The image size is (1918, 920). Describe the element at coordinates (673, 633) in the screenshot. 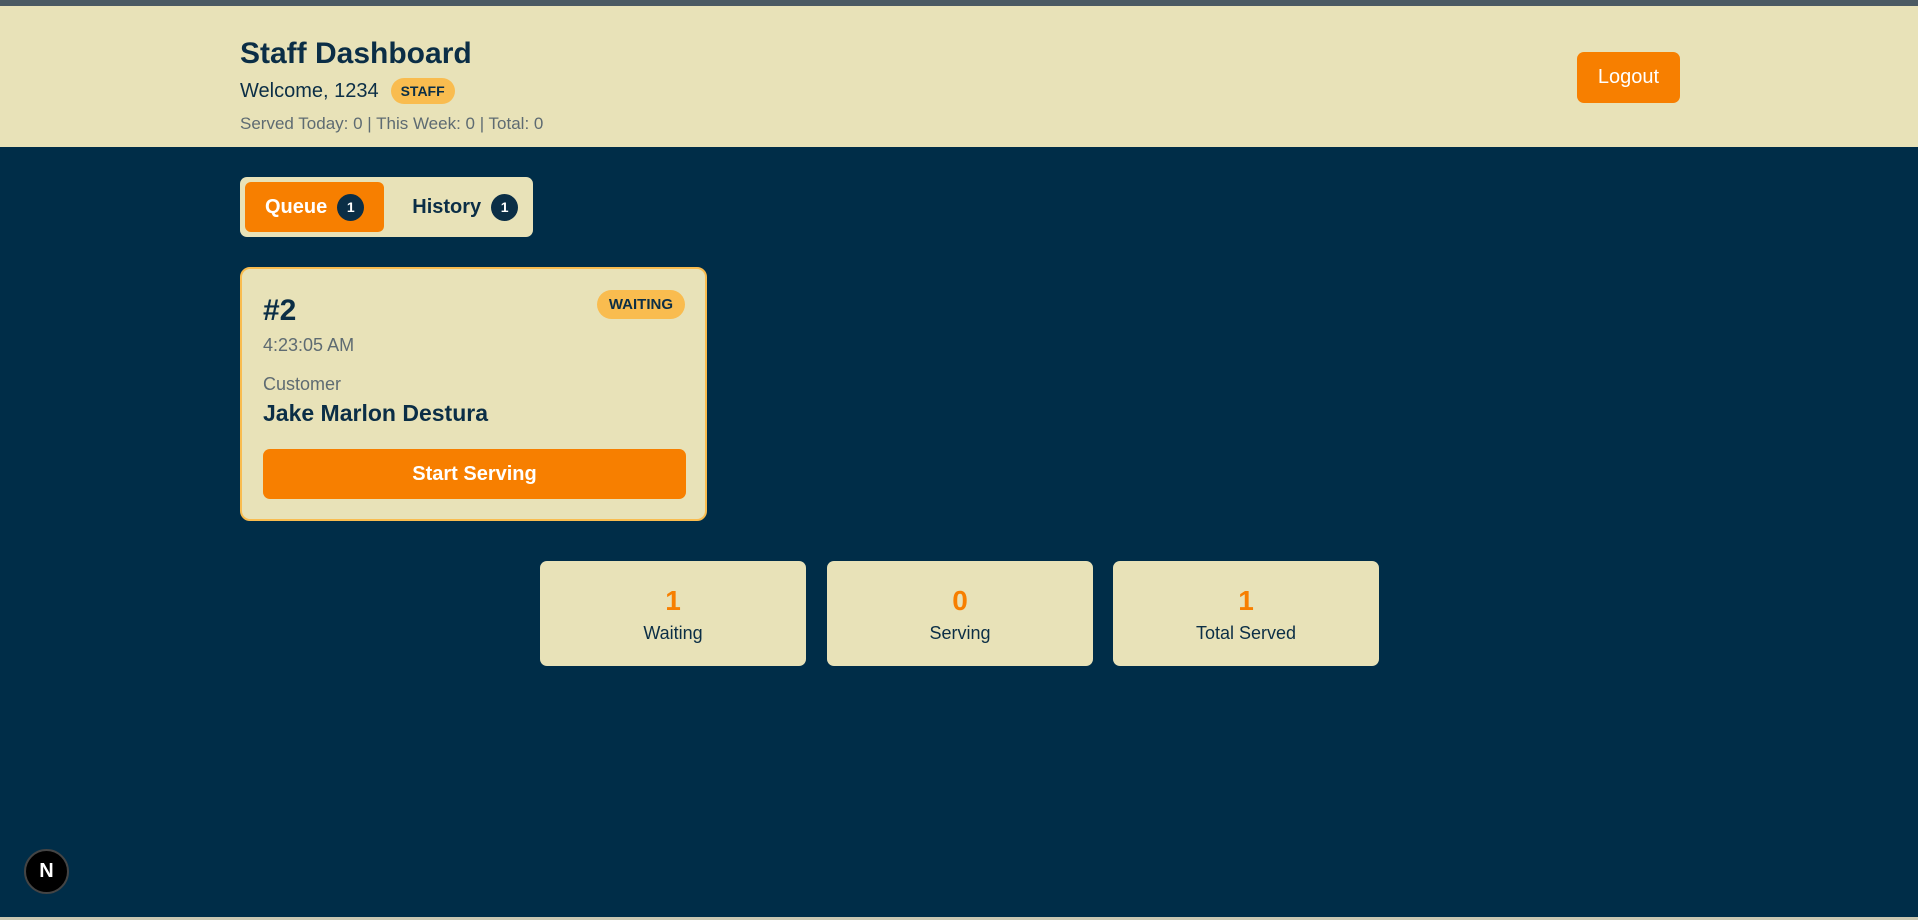

I see `stat-waiting-label: Waiting` at that location.